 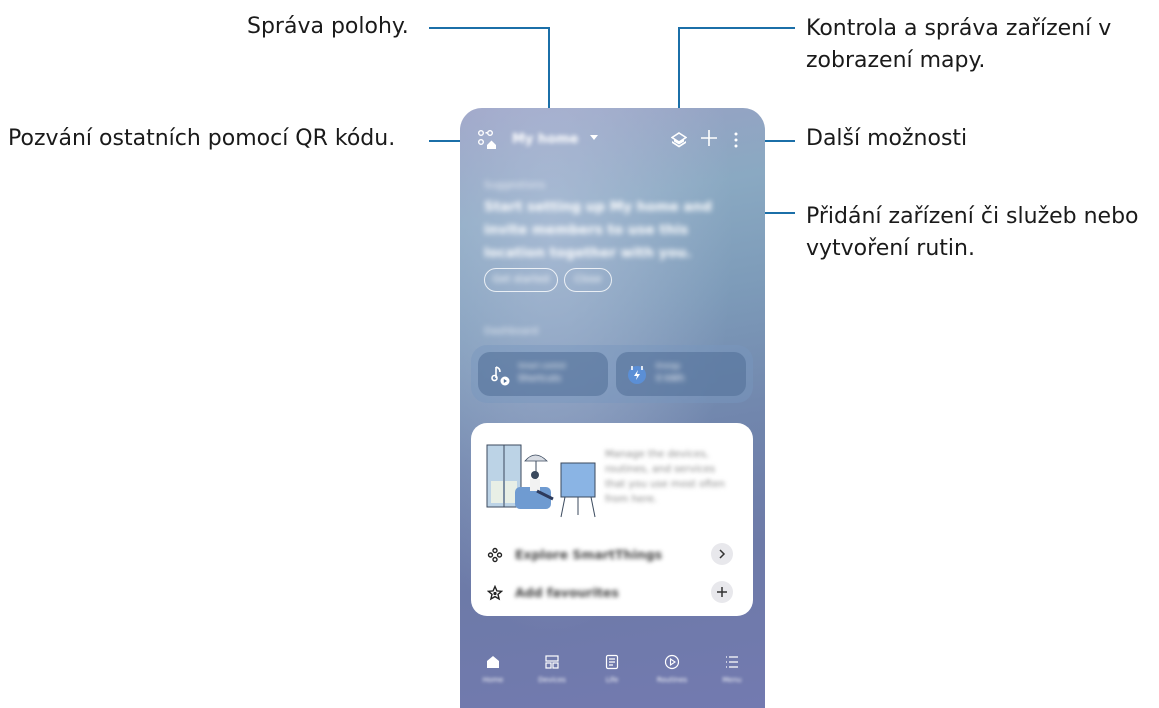 I want to click on add-favourites-button, so click(x=722, y=592).